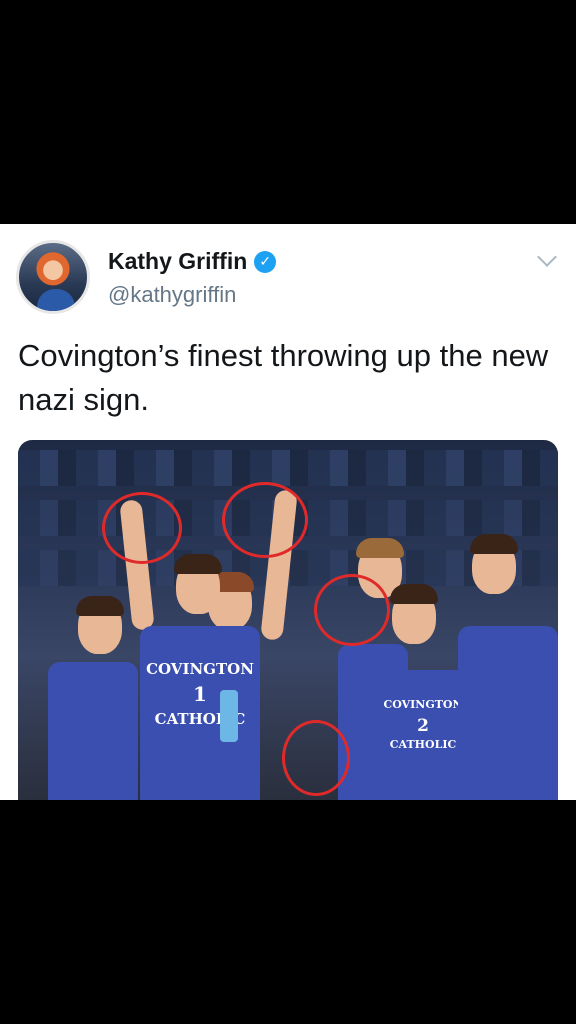 The width and height of the screenshot is (576, 1024). What do you see at coordinates (200, 694) in the screenshot?
I see `jersey-number: 1` at bounding box center [200, 694].